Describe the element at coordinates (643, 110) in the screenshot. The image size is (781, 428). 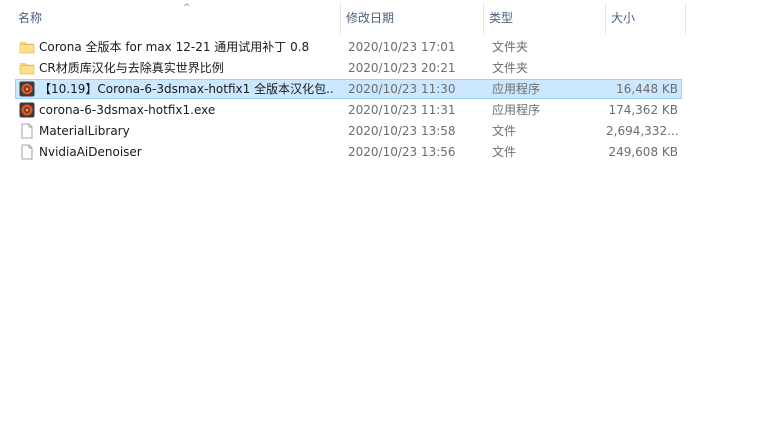
I see `file-size: 174,362 KB` at that location.